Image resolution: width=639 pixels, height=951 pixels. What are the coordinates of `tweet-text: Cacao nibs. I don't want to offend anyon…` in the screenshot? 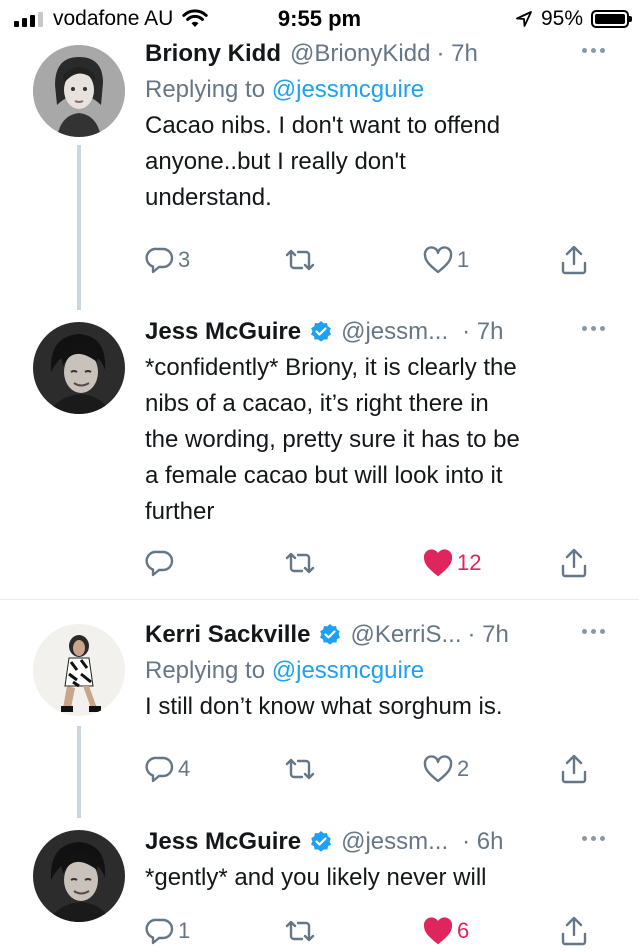 It's located at (323, 161).